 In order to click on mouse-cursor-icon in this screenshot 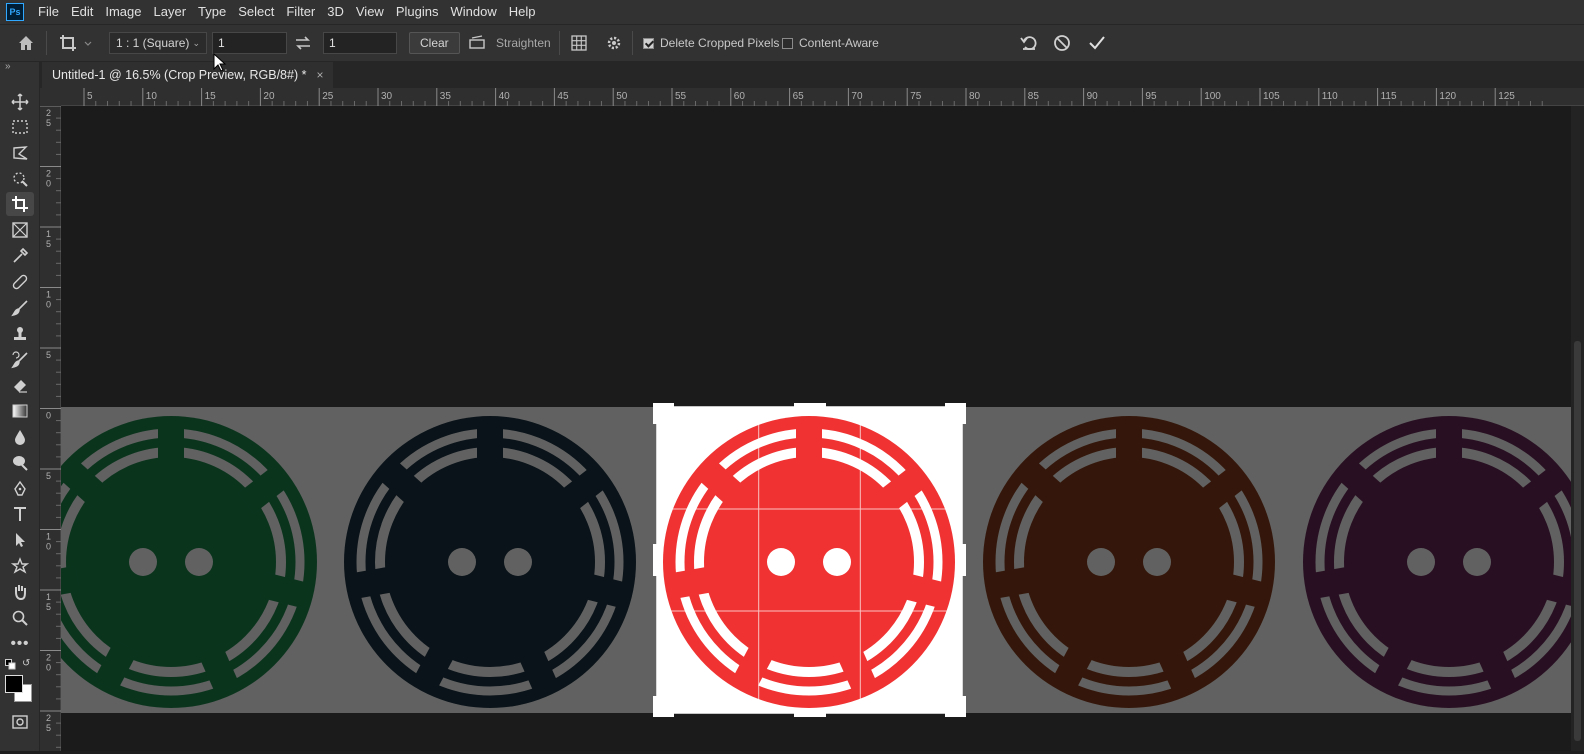, I will do `click(220, 62)`.